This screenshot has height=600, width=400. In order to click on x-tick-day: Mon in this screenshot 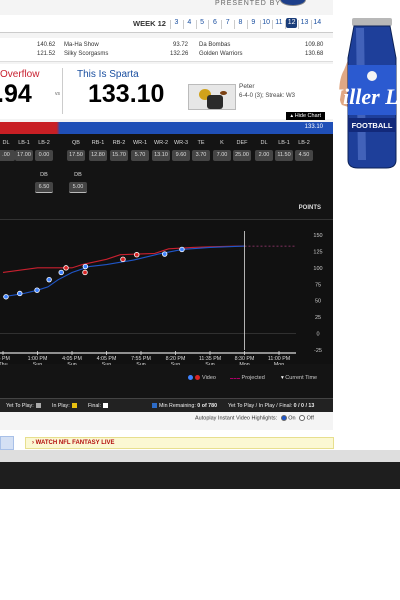, I will do `click(244, 363)`.